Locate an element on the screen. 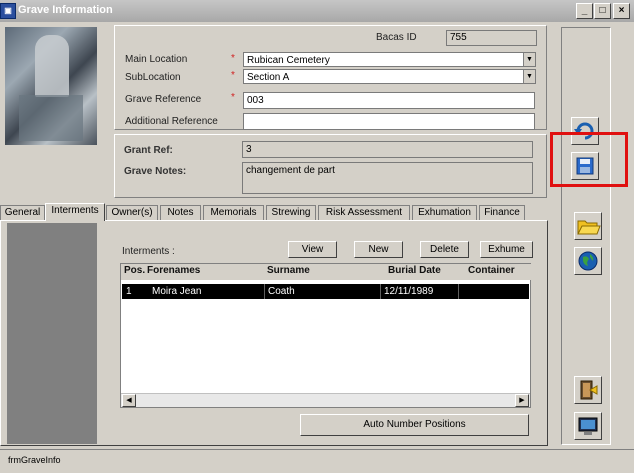 The width and height of the screenshot is (634, 473). maximize-button: □ is located at coordinates (602, 11).